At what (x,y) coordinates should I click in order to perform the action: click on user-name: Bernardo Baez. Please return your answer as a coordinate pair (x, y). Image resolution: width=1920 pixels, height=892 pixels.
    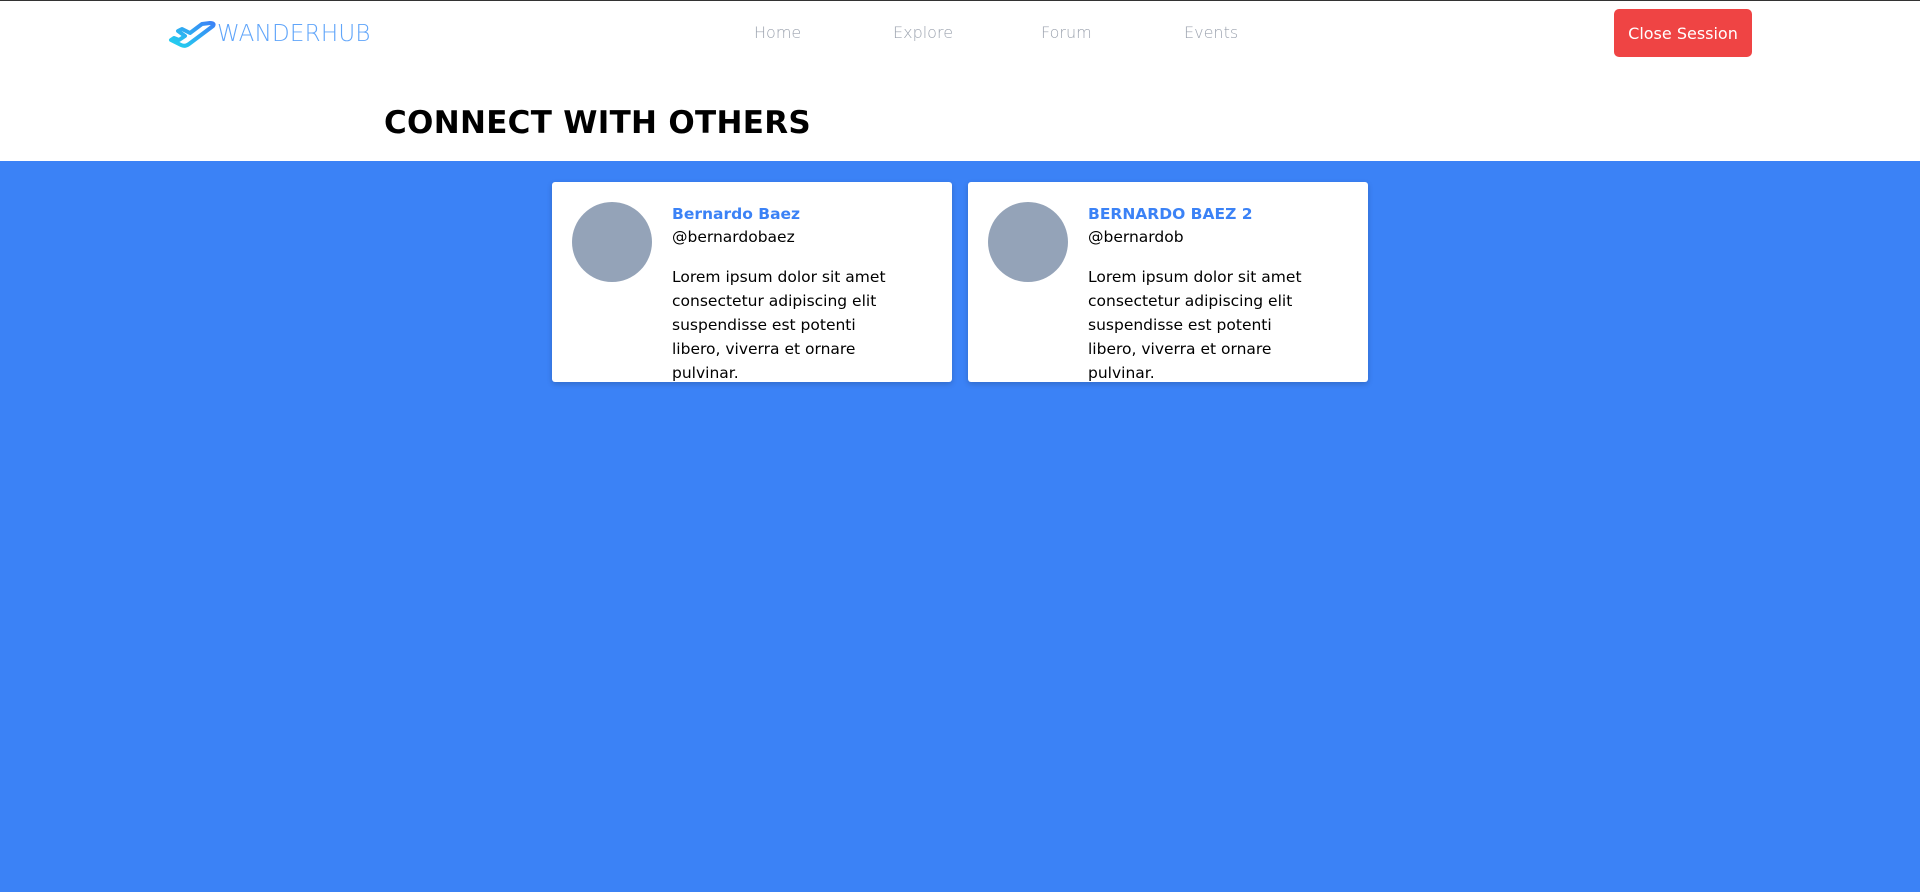
    Looking at the image, I should click on (802, 214).